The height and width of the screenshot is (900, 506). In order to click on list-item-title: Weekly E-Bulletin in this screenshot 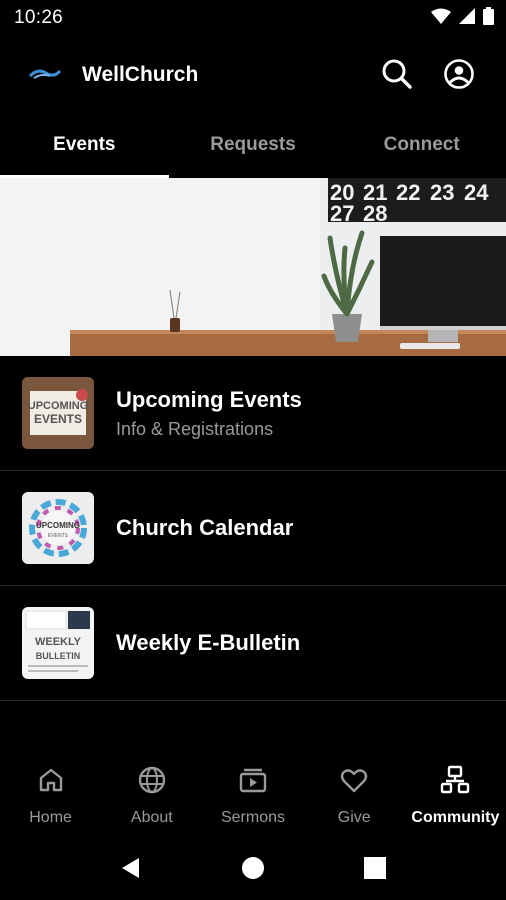, I will do `click(208, 642)`.